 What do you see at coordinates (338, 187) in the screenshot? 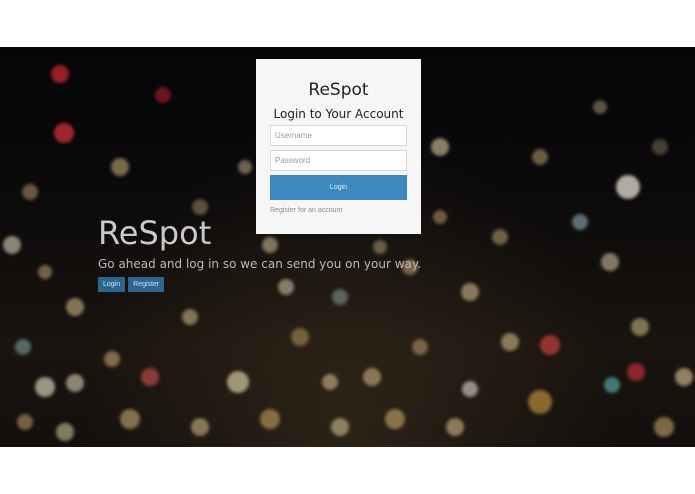
I see `login-submit-button: Login` at bounding box center [338, 187].